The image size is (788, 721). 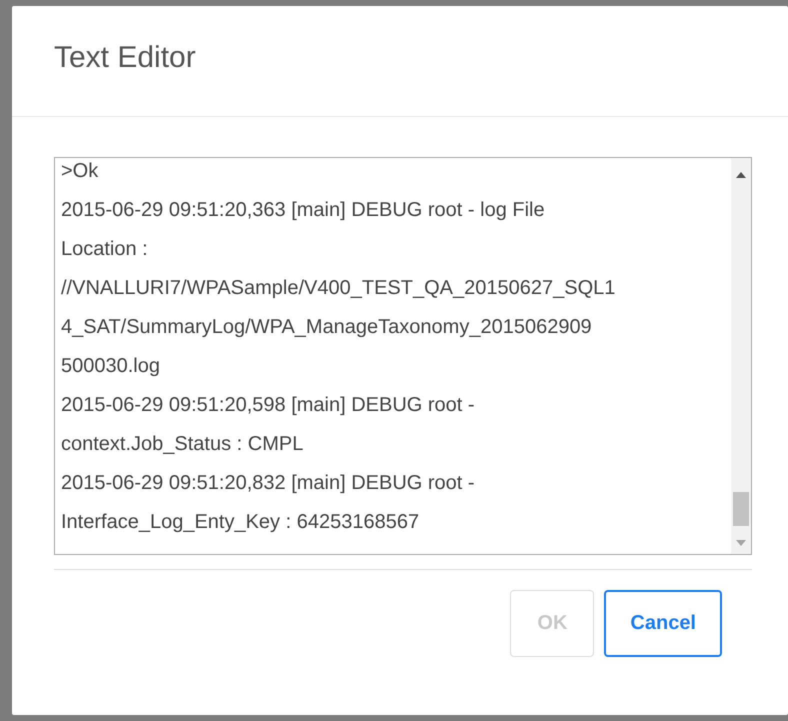 I want to click on log-line: 500030.log, so click(x=111, y=366).